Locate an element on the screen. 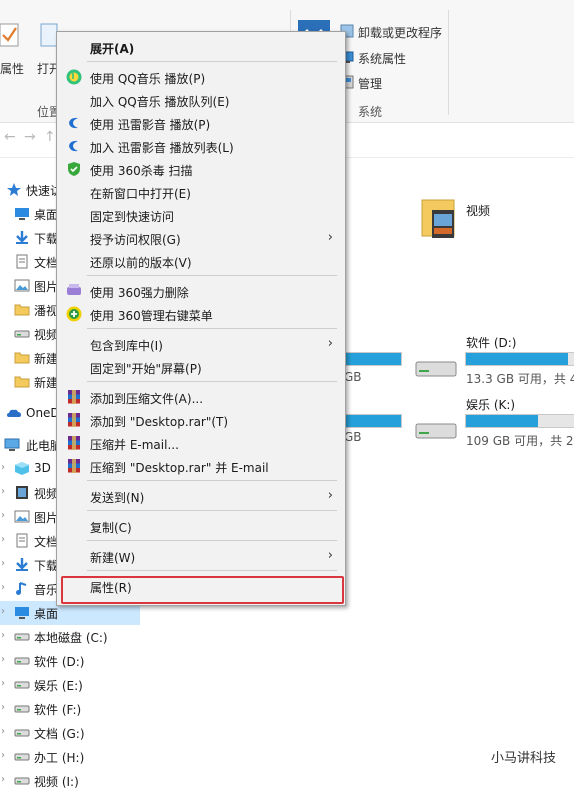  sidebar-item-19: › 软件 (D:) is located at coordinates (70, 661).